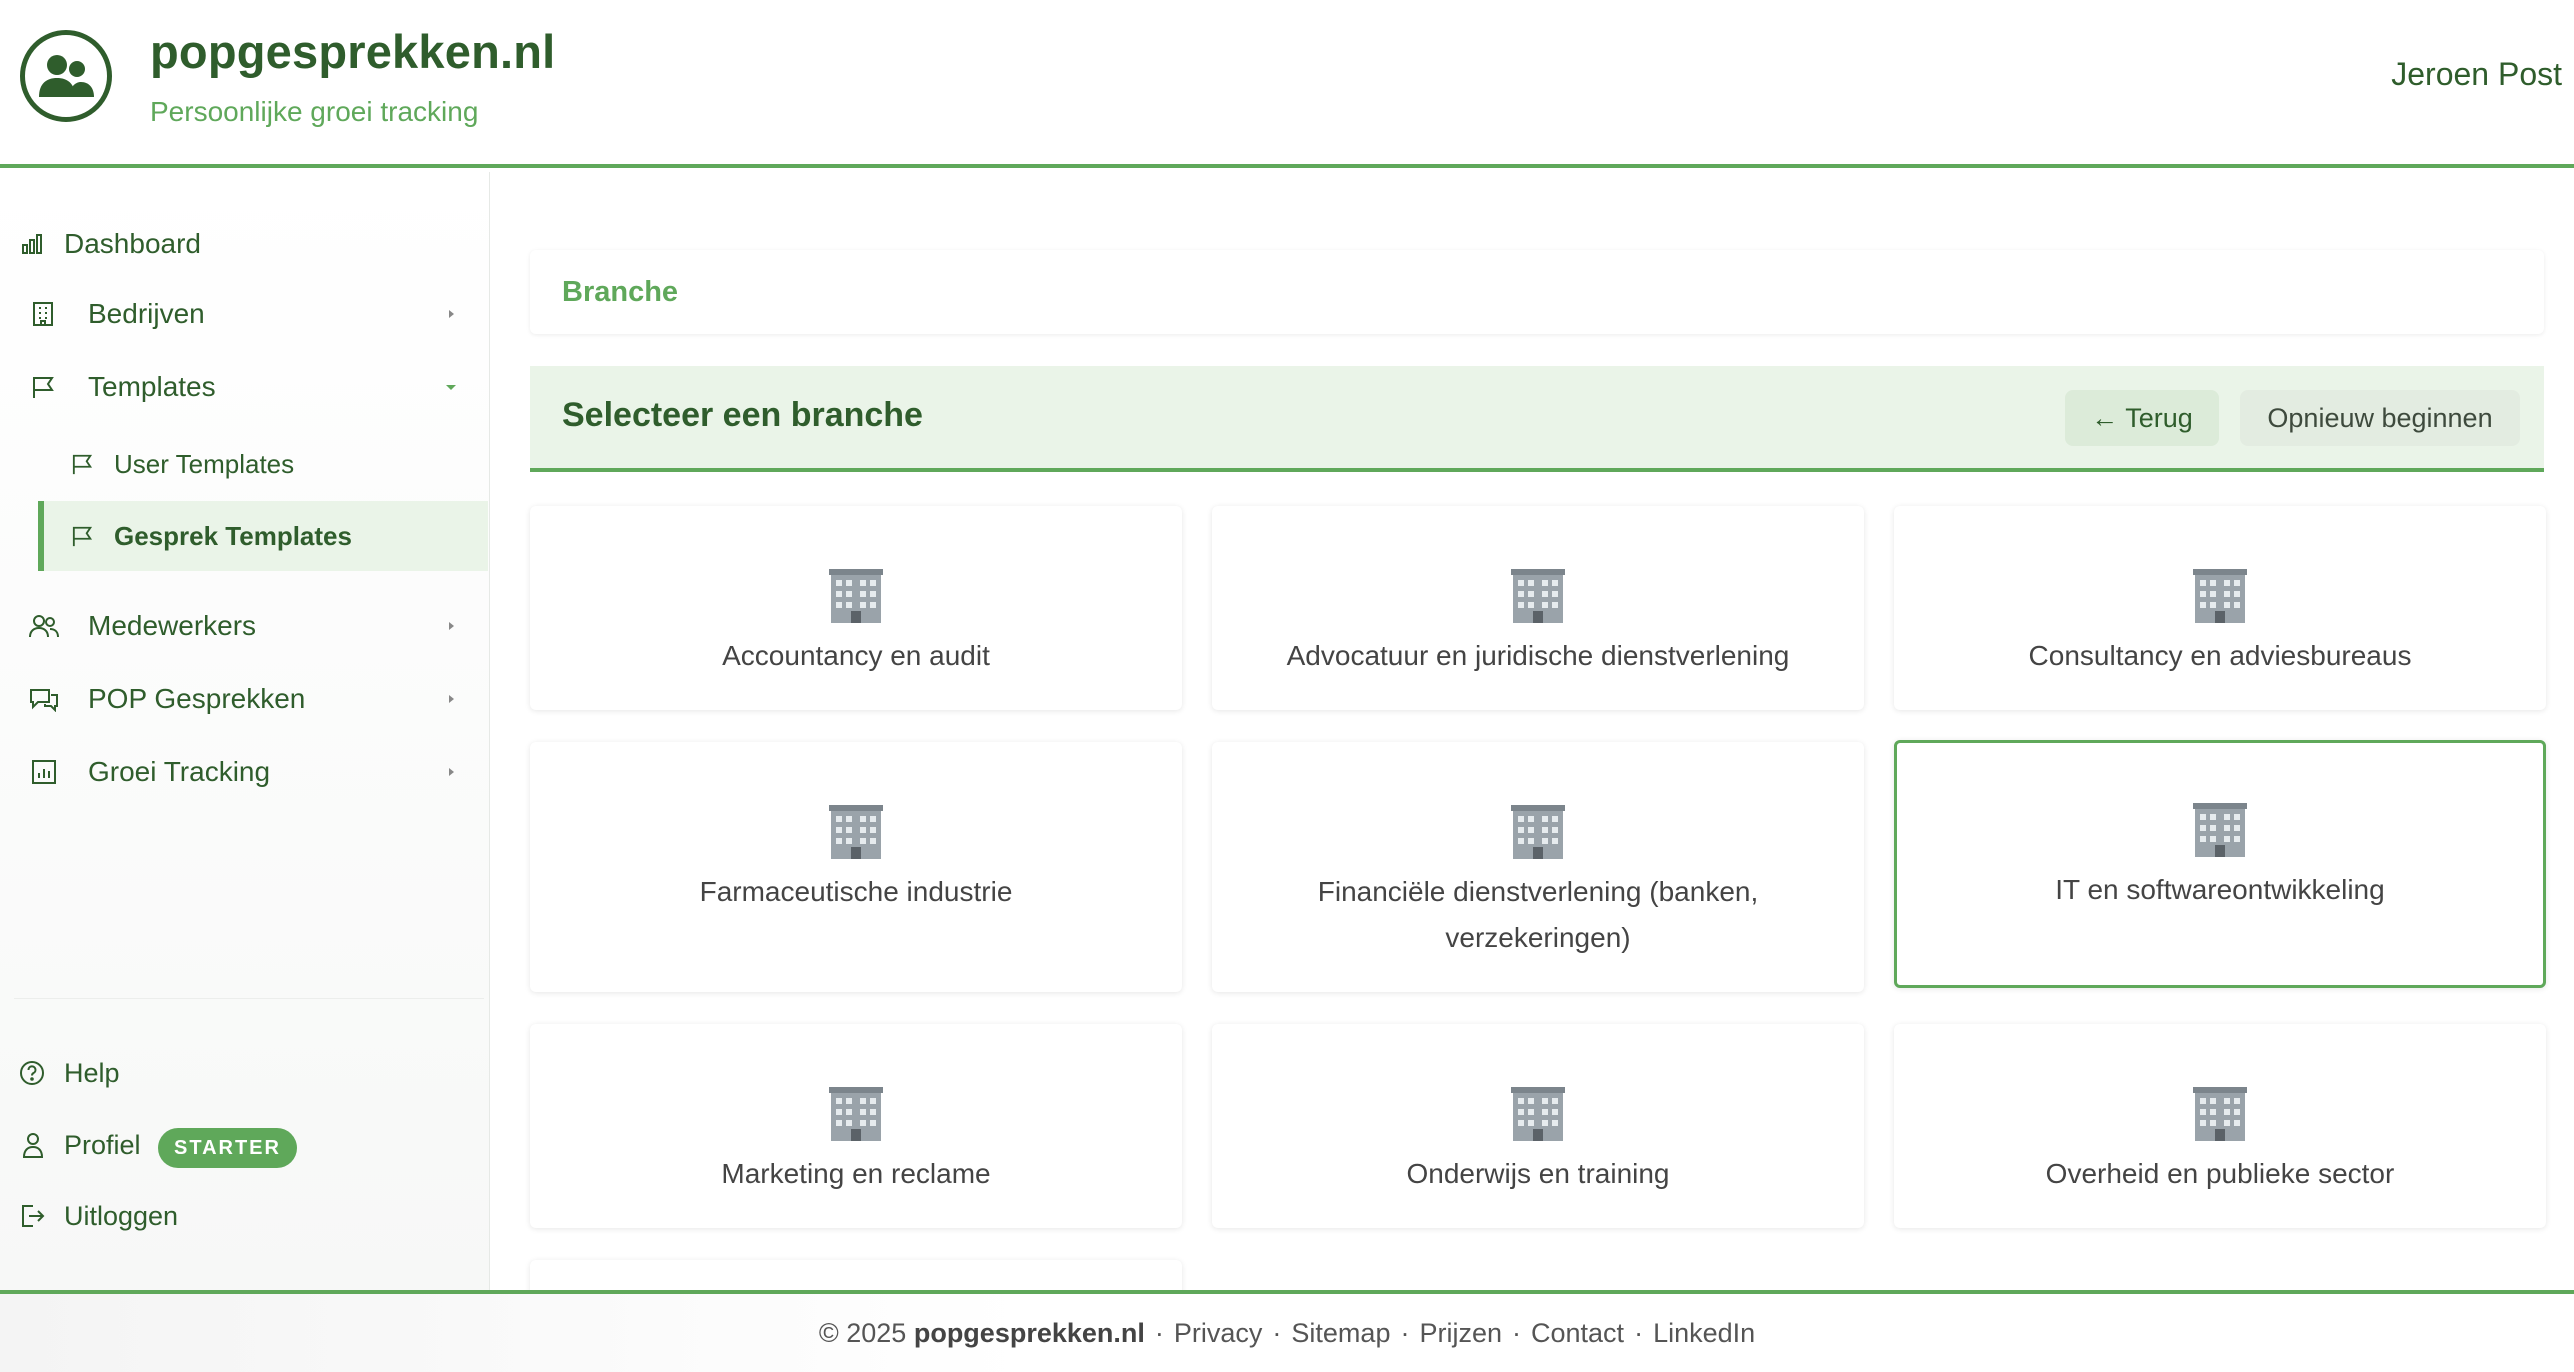 Image resolution: width=2574 pixels, height=1372 pixels. Describe the element at coordinates (179, 771) in the screenshot. I see `sidebar-item-label: Groei Tracking` at that location.